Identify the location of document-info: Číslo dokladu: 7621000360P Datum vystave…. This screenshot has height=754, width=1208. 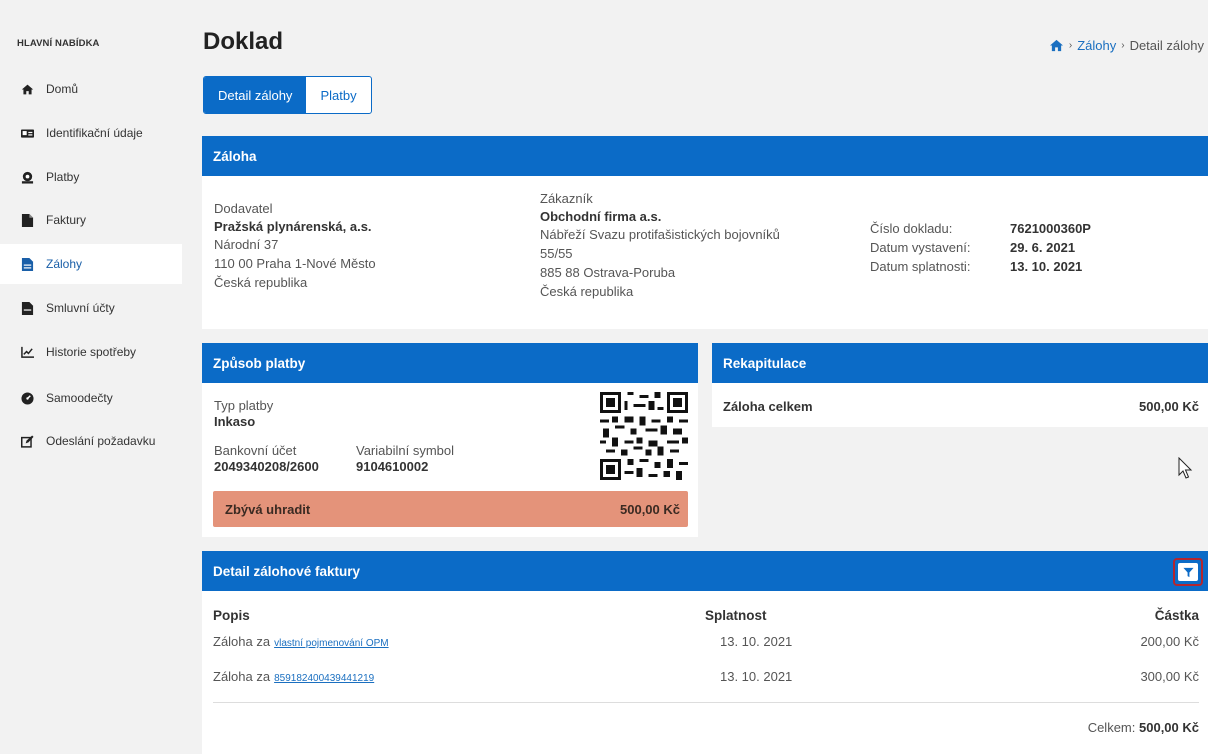
(1020, 247).